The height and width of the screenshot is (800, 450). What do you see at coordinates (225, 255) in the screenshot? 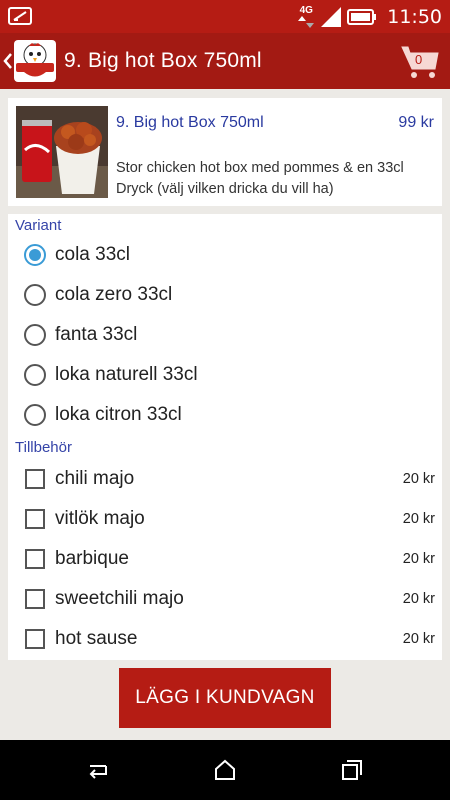
I see `variant-option-cola: cola 33cl` at bounding box center [225, 255].